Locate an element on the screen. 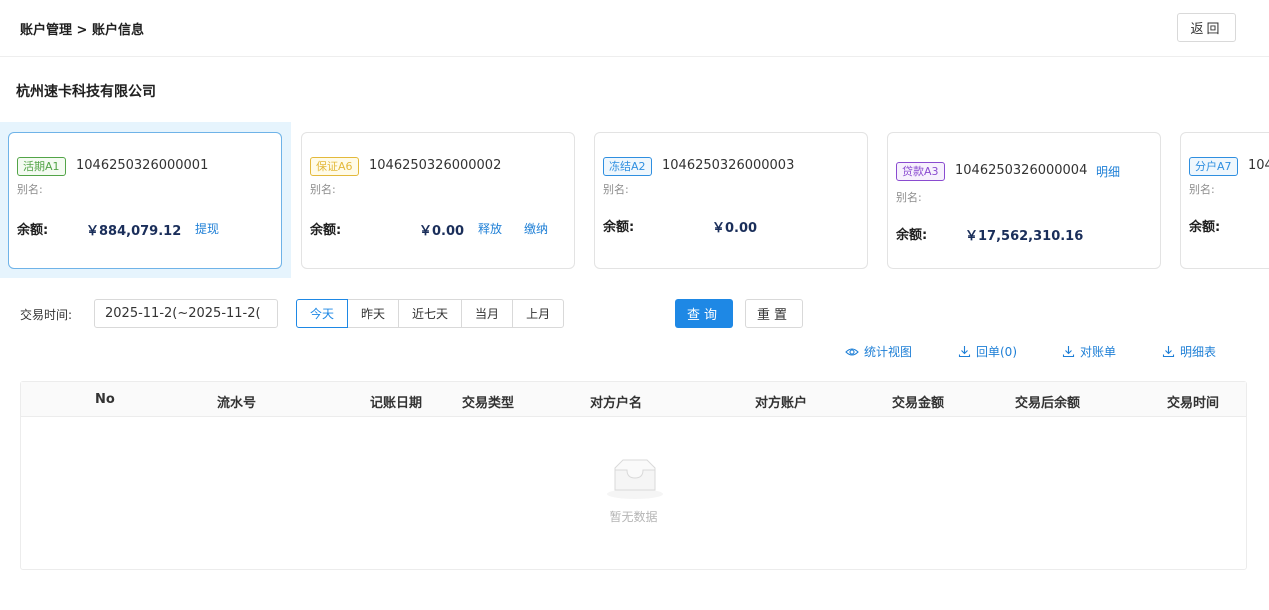  account-number: 1046250326000002 is located at coordinates (435, 165).